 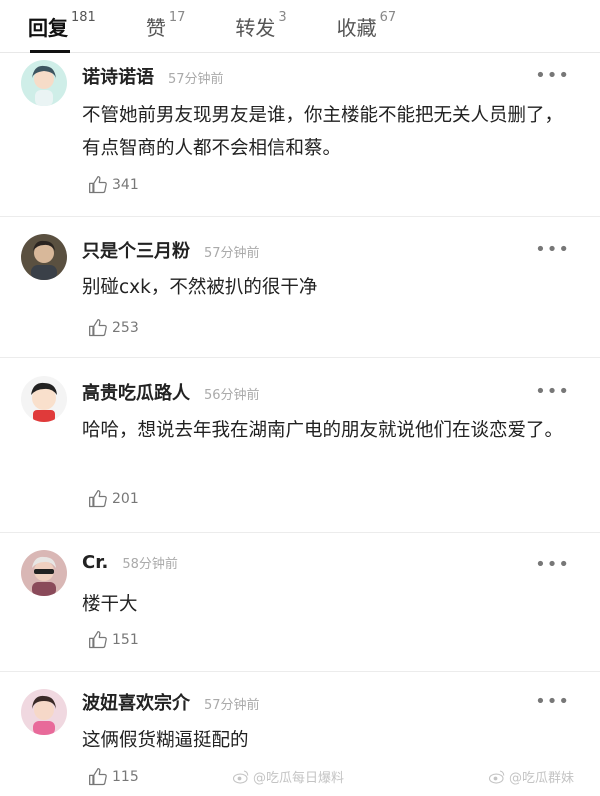 I want to click on avatar-illustration-icon, so click(x=44, y=83).